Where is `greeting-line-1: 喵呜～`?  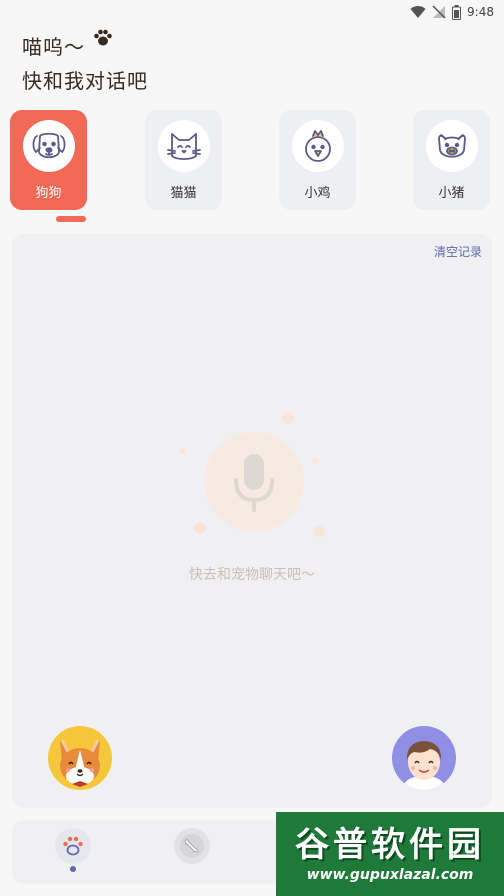
greeting-line-1: 喵呜～ is located at coordinates (53, 47).